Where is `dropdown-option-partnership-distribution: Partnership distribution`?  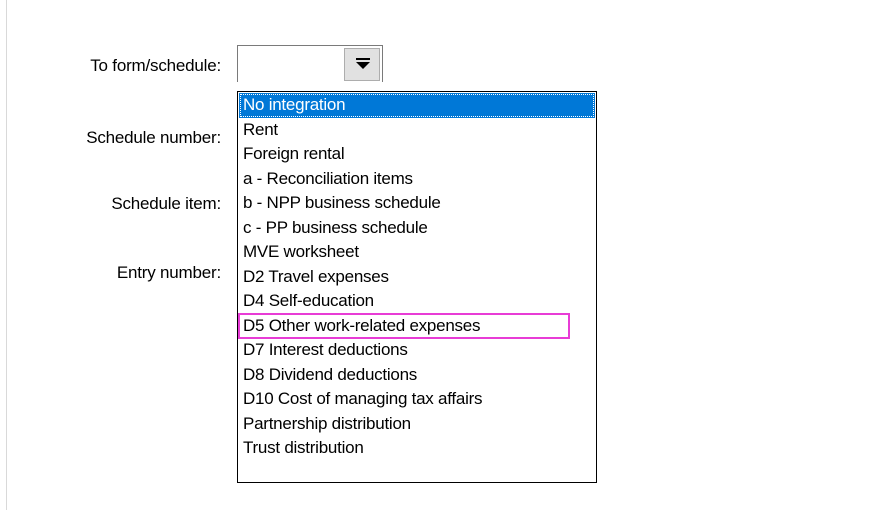
dropdown-option-partnership-distribution: Partnership distribution is located at coordinates (417, 424).